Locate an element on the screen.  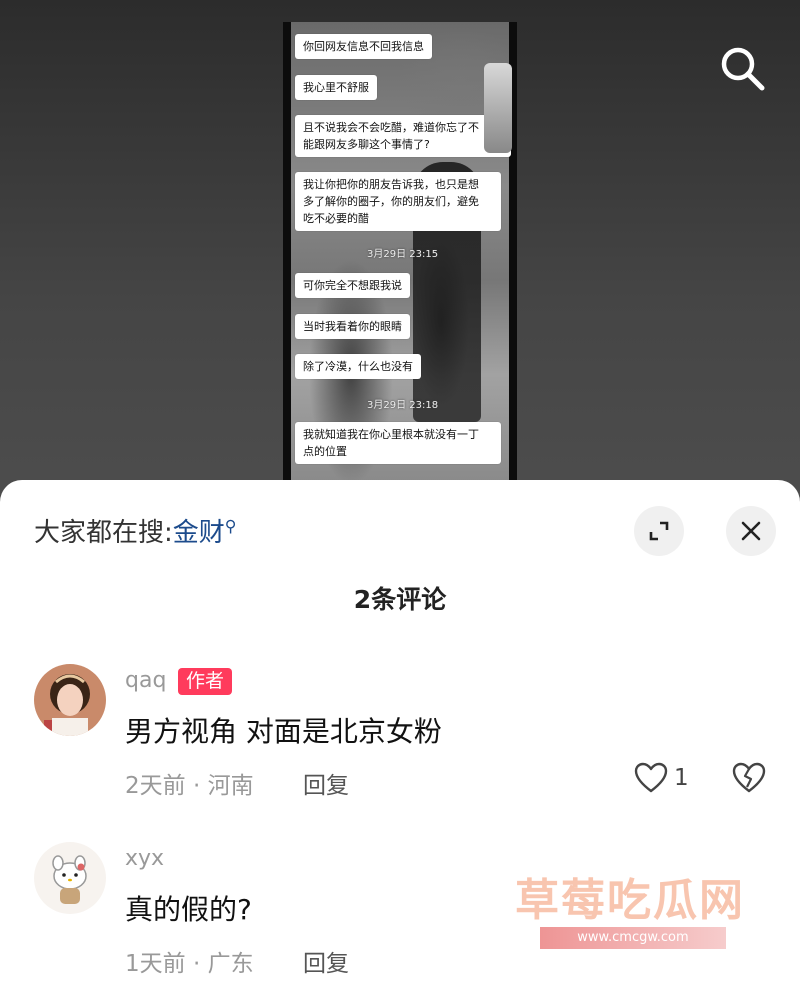
chat-timestamp: 3月29日 23:15 is located at coordinates (403, 254).